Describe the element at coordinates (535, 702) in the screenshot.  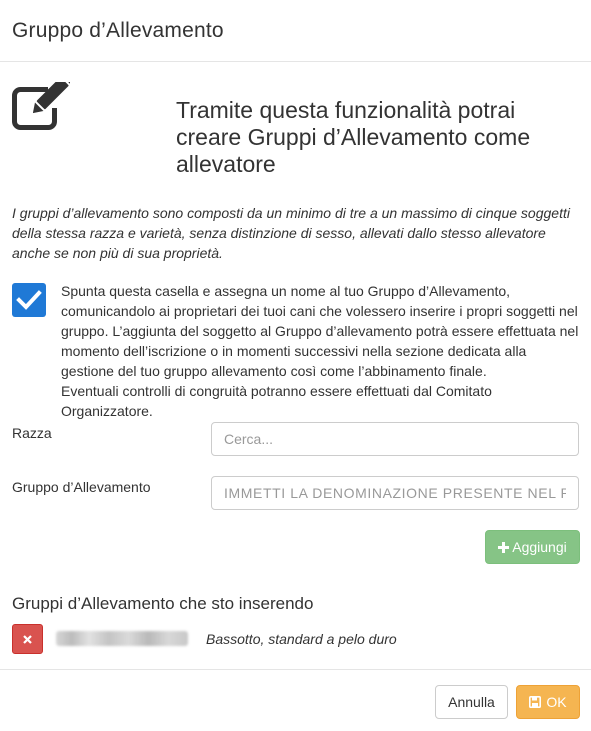
I see `save-icon` at that location.